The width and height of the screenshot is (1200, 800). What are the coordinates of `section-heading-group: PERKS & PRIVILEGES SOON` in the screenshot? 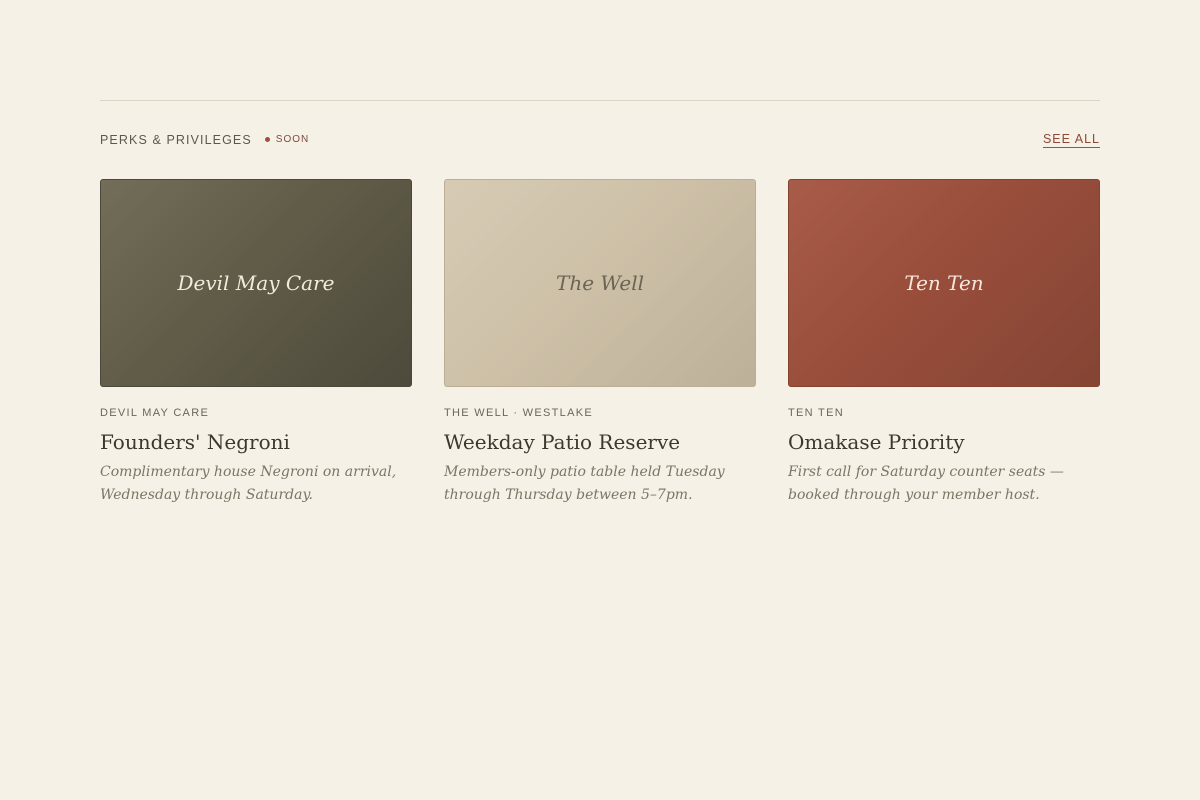 It's located at (204, 140).